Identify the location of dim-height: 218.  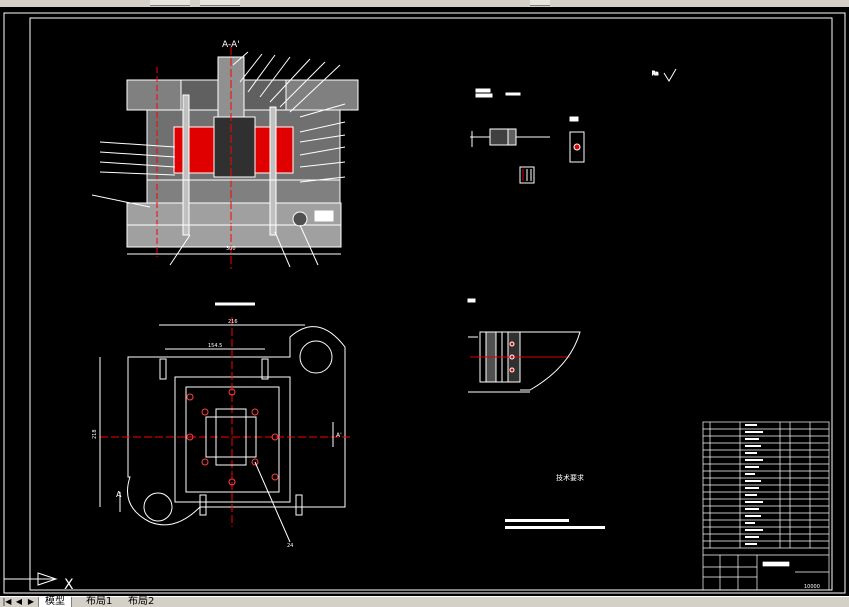
(95, 434).